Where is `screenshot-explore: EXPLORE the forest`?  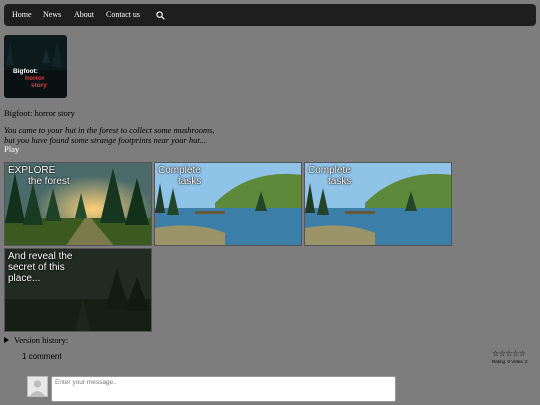 screenshot-explore: EXPLORE the forest is located at coordinates (78, 204).